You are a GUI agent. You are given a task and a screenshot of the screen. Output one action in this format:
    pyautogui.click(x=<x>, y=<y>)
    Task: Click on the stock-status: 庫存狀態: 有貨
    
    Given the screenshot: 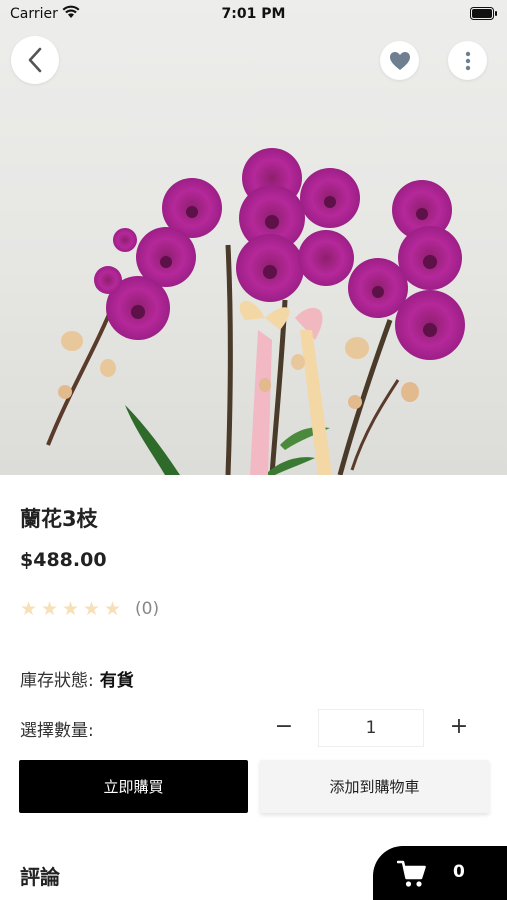 What is the action you would take?
    pyautogui.click(x=77, y=678)
    